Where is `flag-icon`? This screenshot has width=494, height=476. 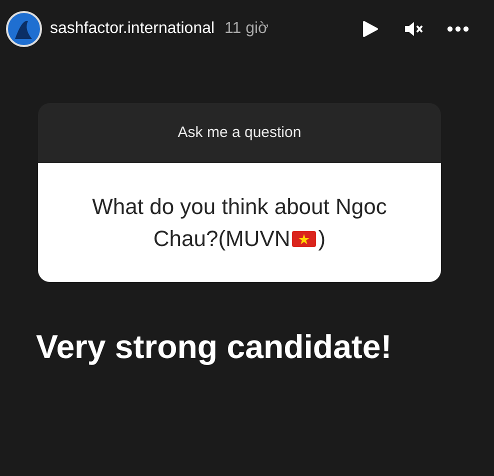 flag-icon is located at coordinates (304, 238).